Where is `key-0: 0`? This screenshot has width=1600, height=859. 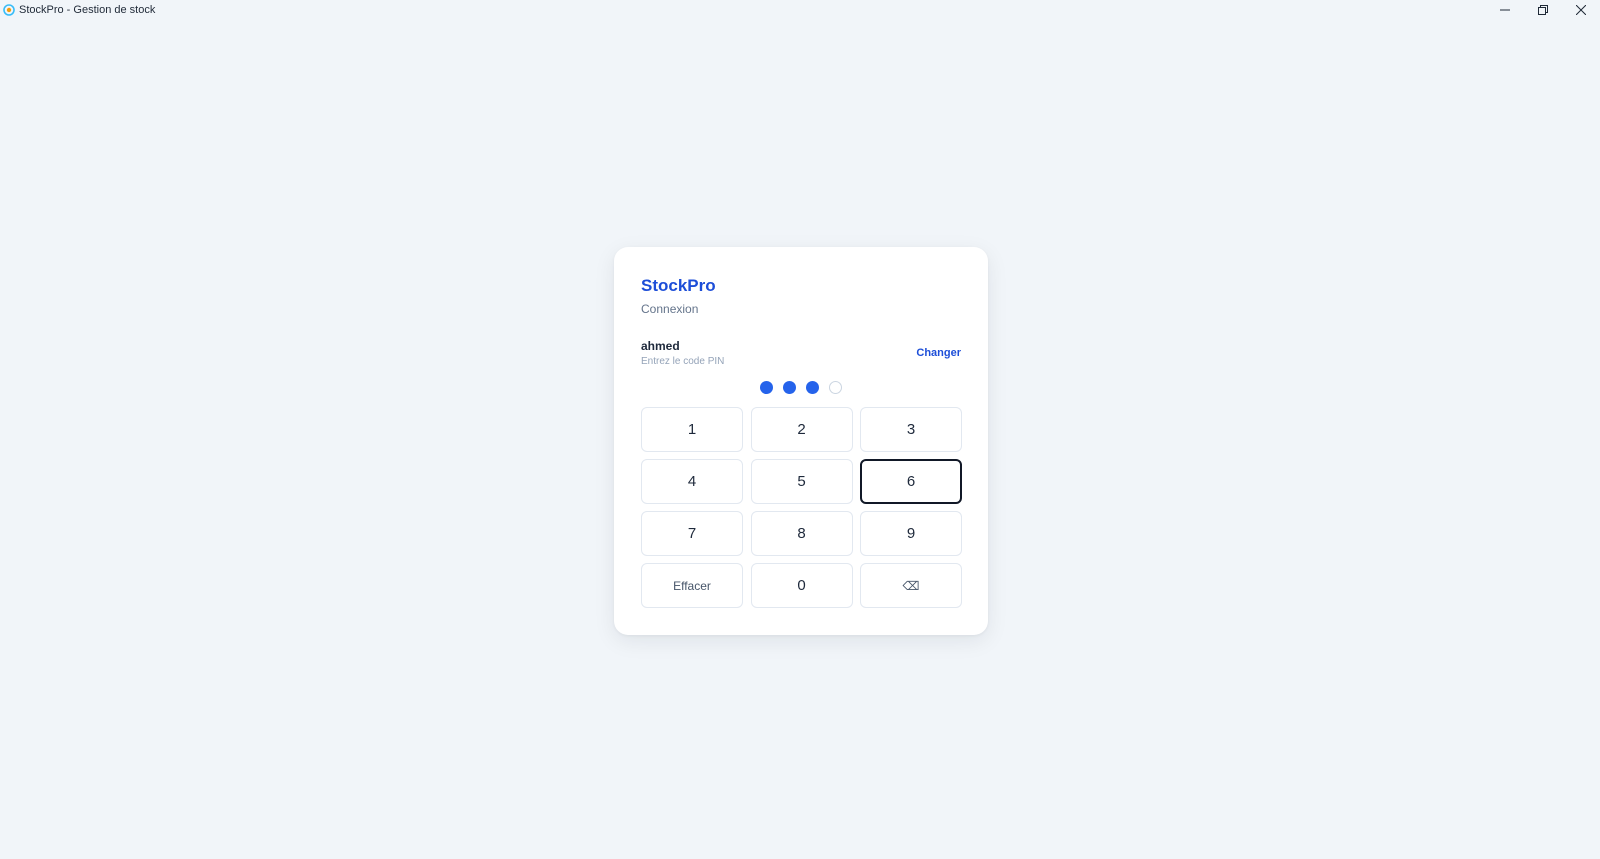 key-0: 0 is located at coordinates (801, 585).